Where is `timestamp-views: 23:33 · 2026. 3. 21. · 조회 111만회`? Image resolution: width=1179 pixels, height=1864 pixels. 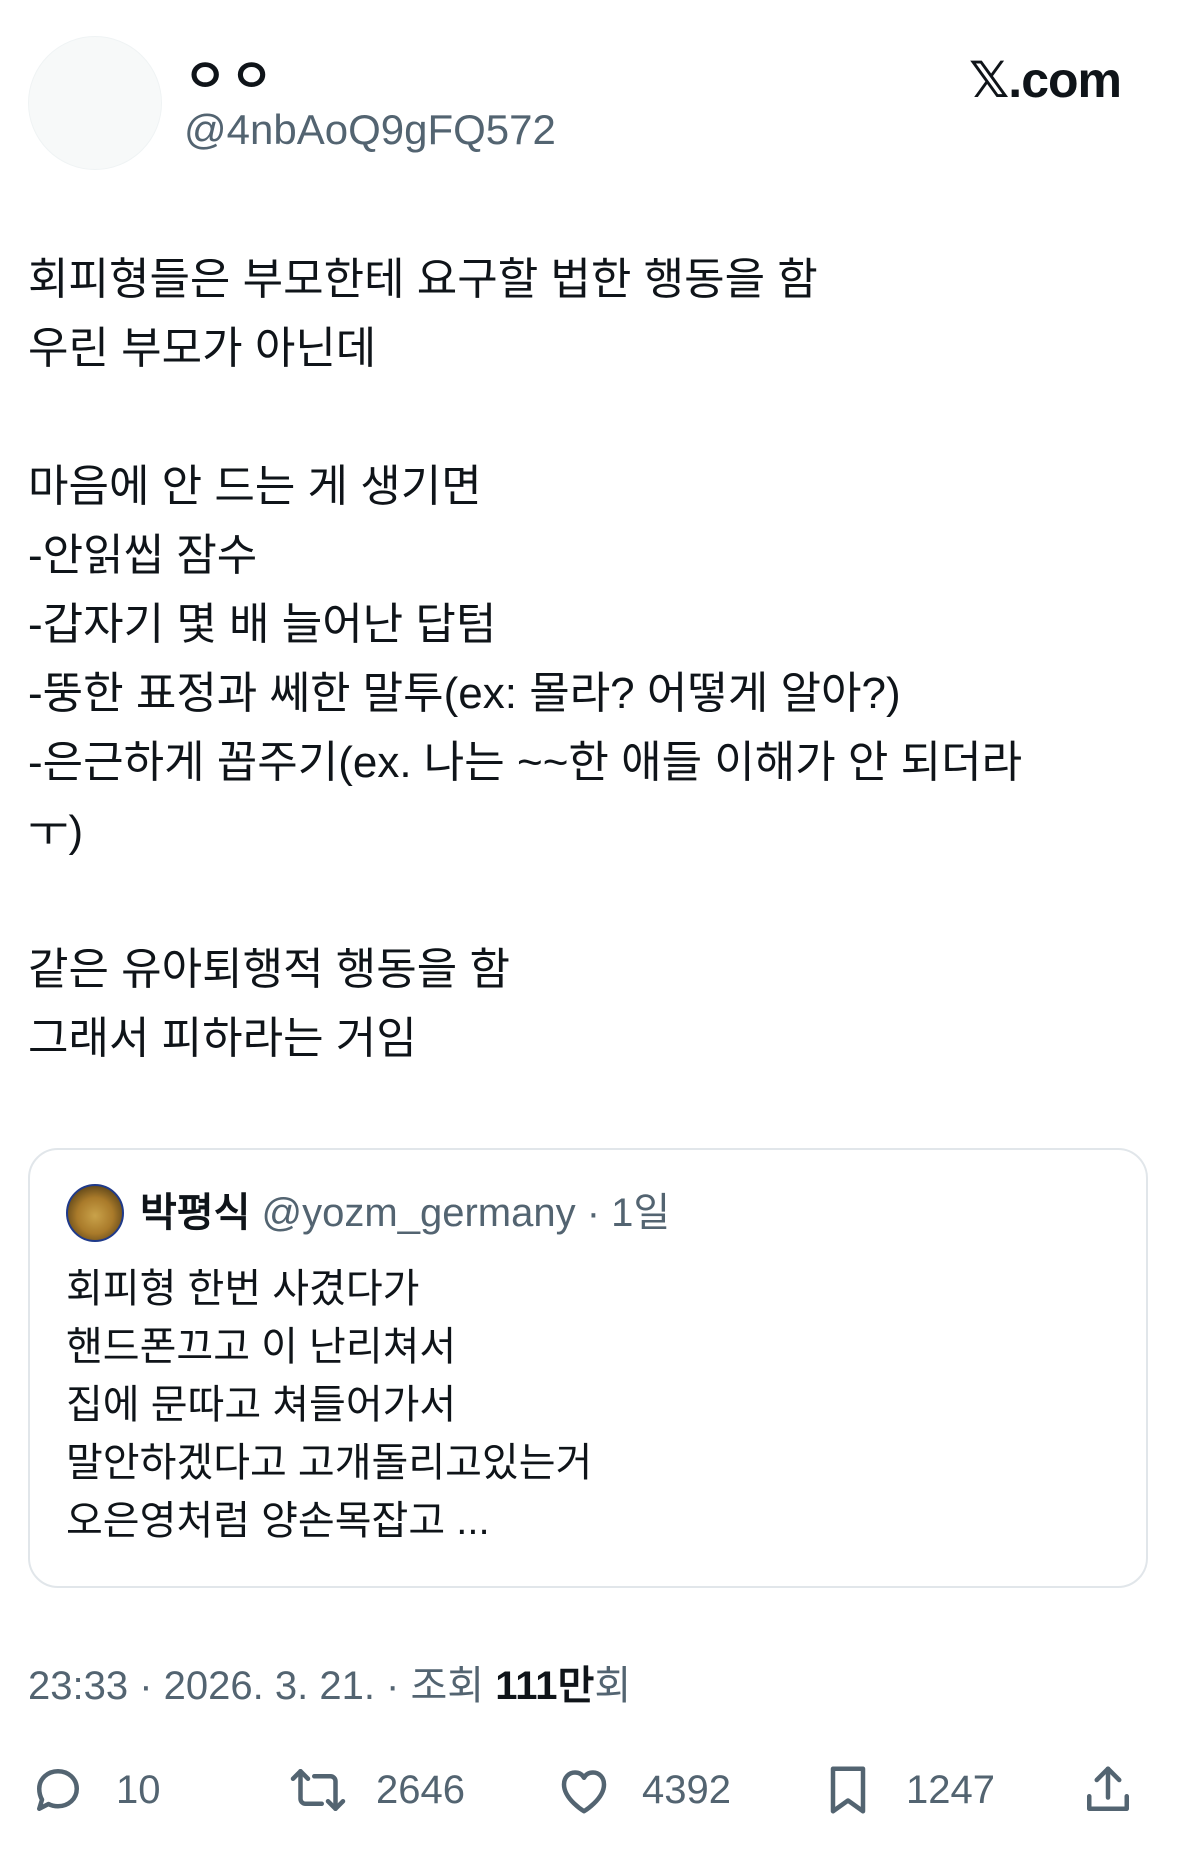 timestamp-views: 23:33 · 2026. 3. 21. · 조회 111만회 is located at coordinates (329, 1686).